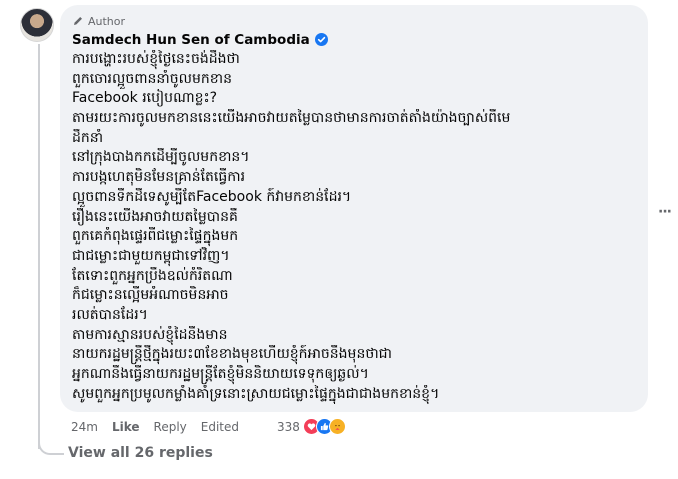 The width and height of the screenshot is (678, 479). What do you see at coordinates (288, 427) in the screenshot?
I see `reaction-count: 338` at bounding box center [288, 427].